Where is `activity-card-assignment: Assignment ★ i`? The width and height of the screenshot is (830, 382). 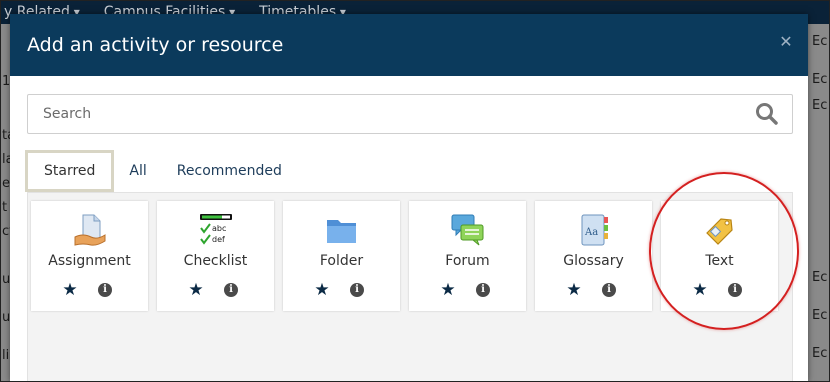 activity-card-assignment: Assignment ★ i is located at coordinates (89, 256).